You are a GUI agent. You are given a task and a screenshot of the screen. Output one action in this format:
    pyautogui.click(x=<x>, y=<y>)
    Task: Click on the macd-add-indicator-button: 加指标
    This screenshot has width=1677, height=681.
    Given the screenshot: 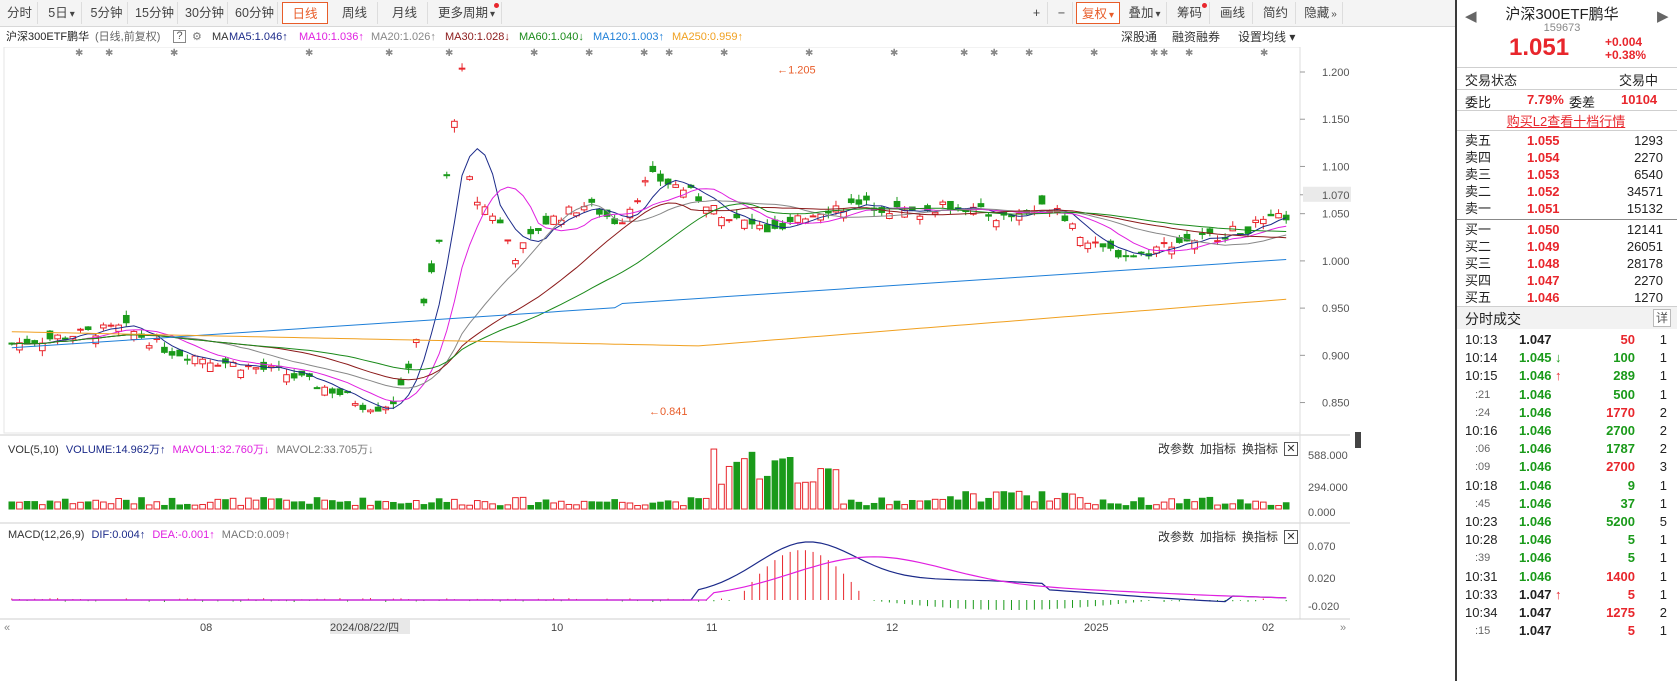 What is the action you would take?
    pyautogui.click(x=1218, y=536)
    